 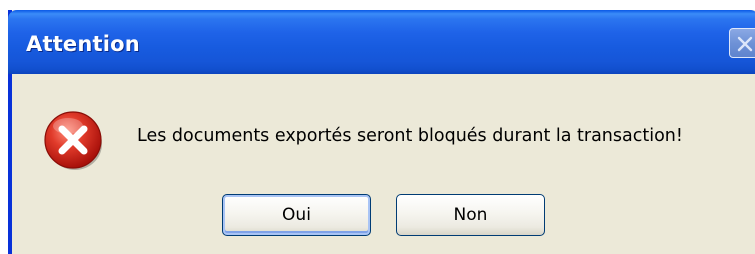 What do you see at coordinates (745, 44) in the screenshot?
I see `close-icon` at bounding box center [745, 44].